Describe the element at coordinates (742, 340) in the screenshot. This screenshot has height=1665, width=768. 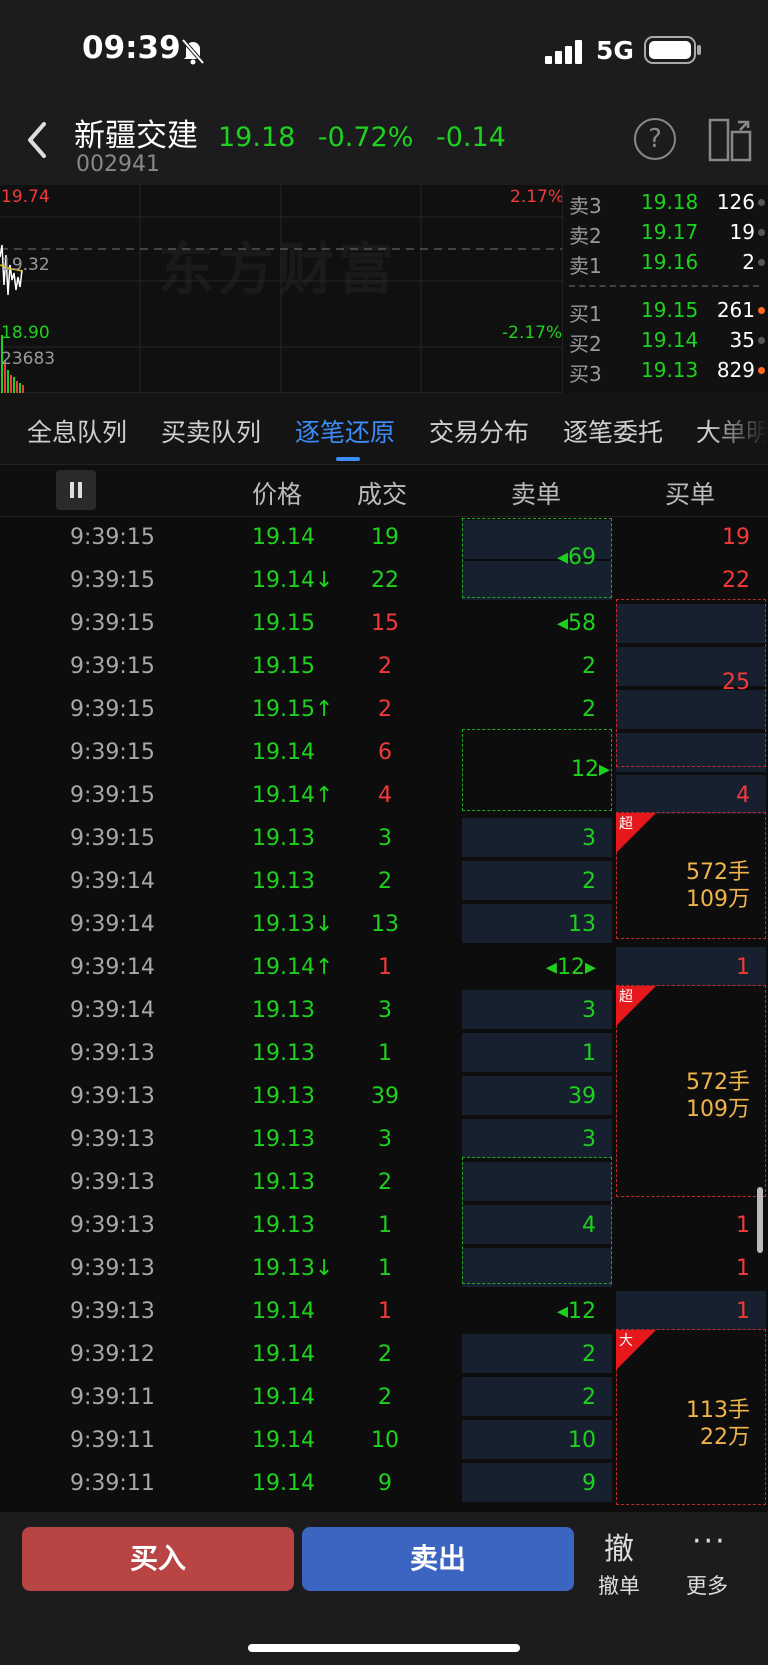
I see `bid-qty: 35` at that location.